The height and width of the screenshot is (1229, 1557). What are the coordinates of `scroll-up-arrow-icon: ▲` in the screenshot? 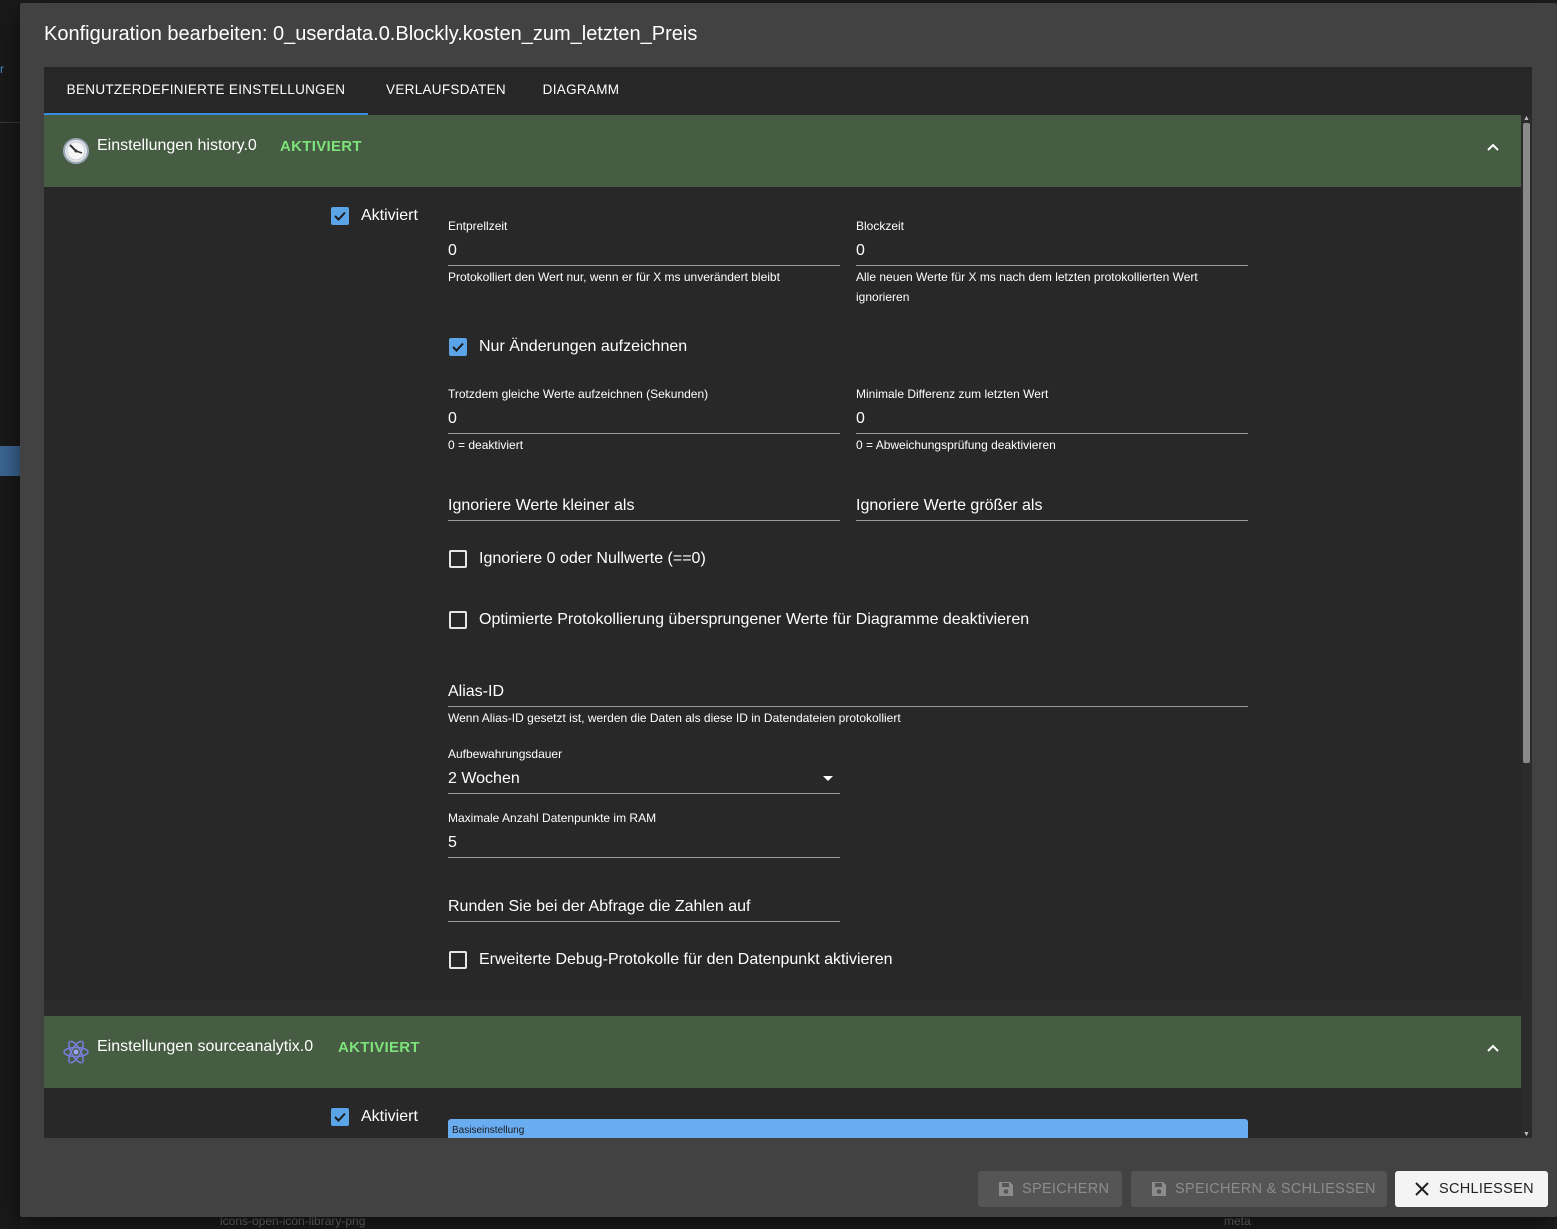 It's located at (1526, 118).